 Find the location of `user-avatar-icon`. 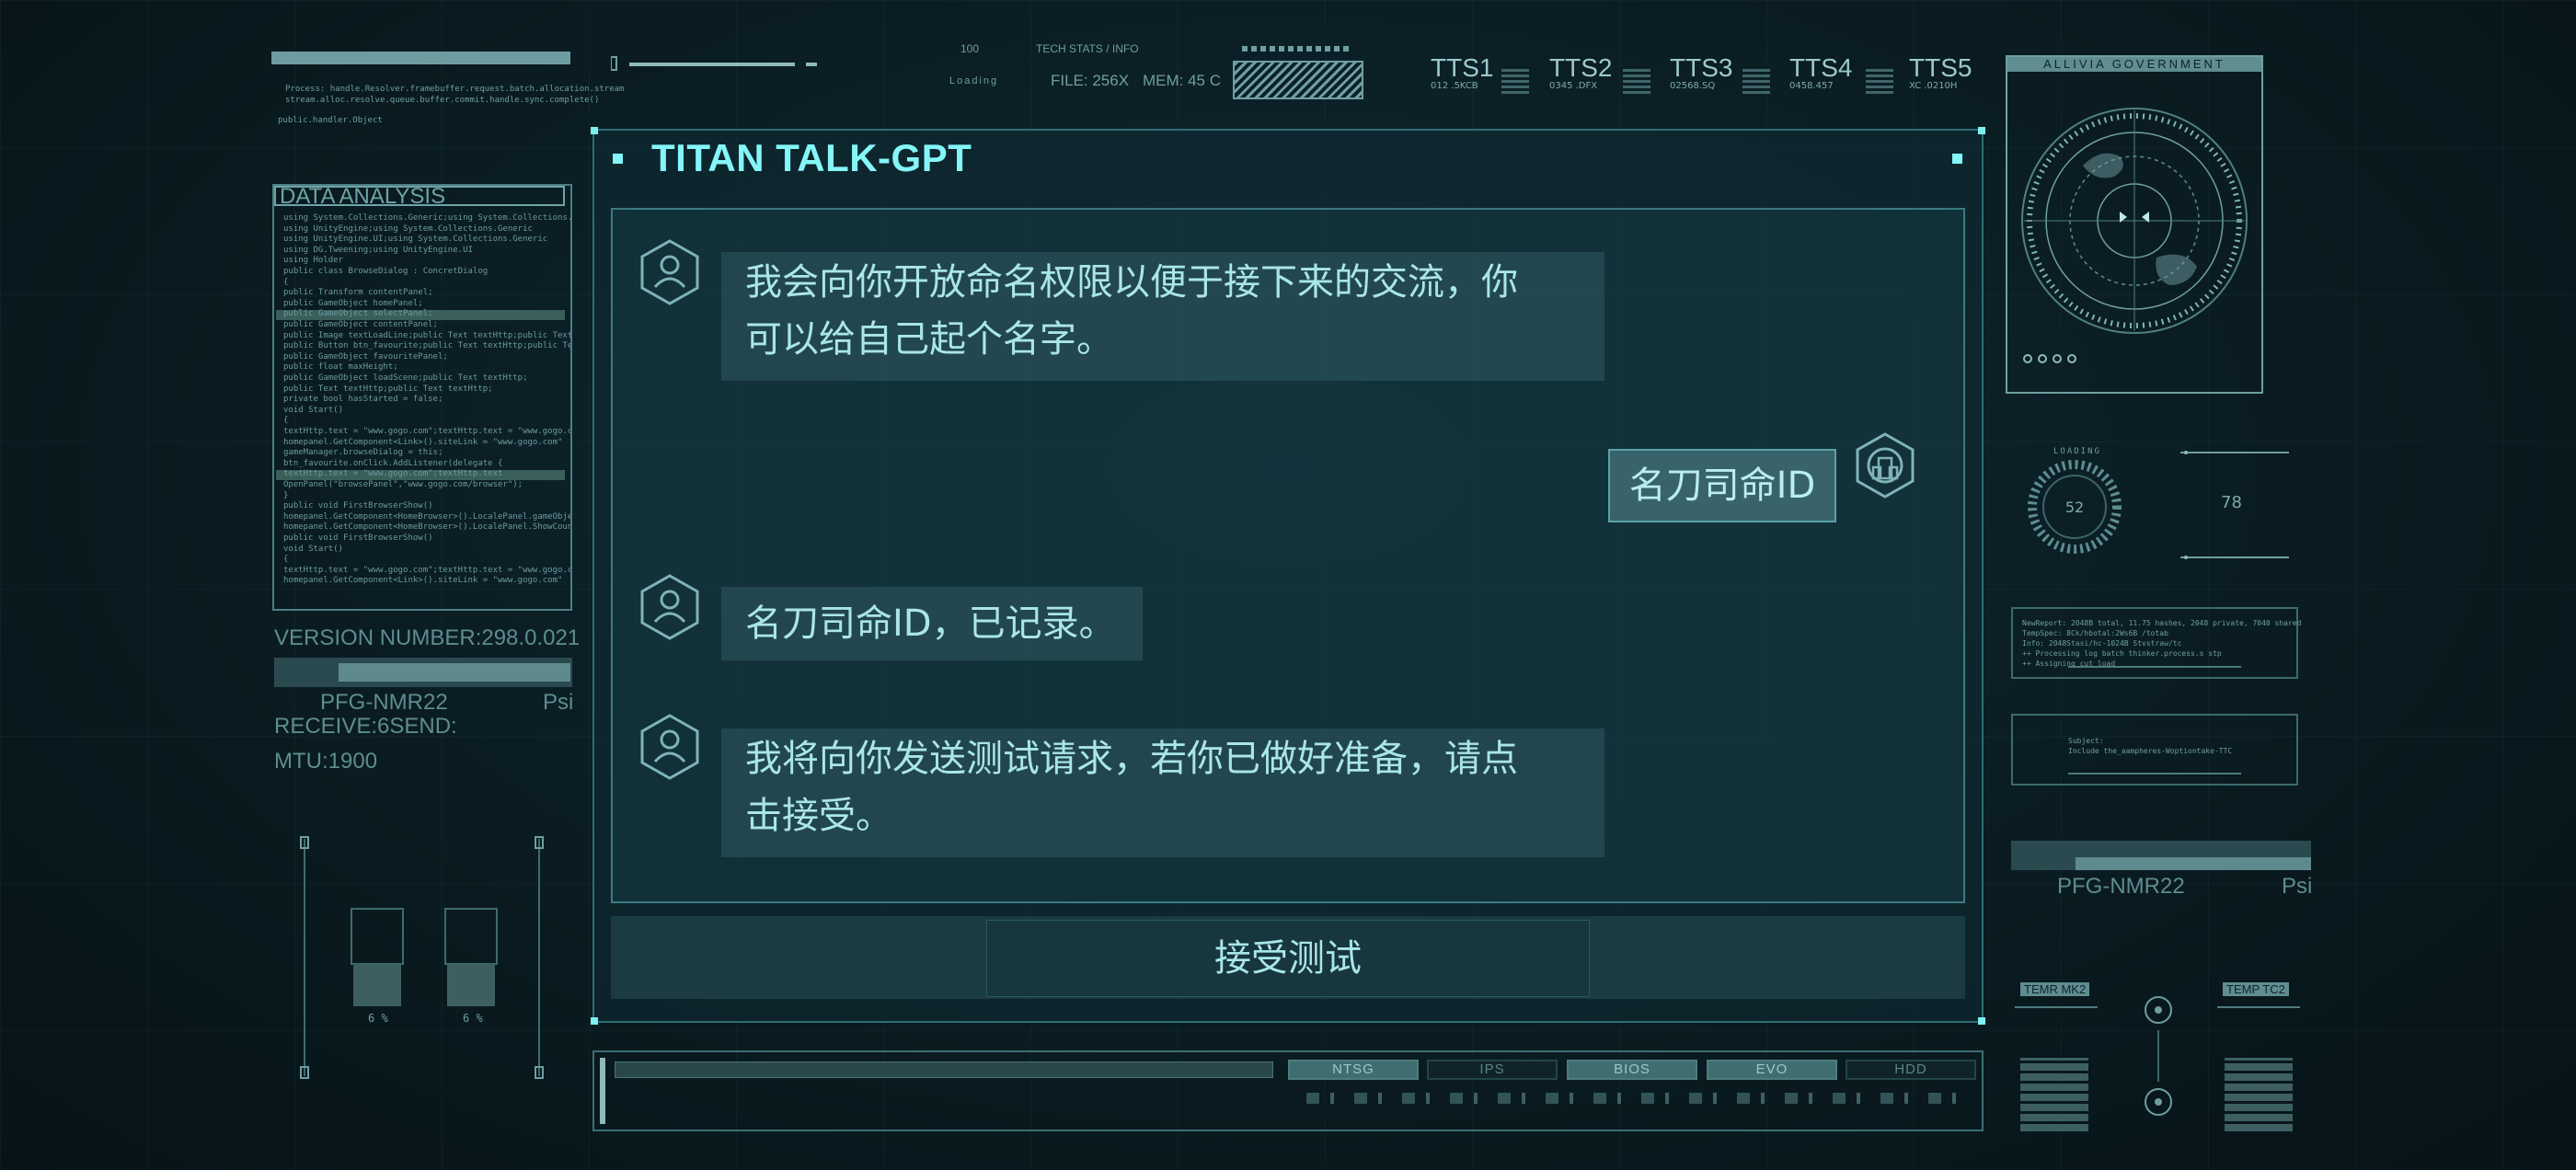

user-avatar-icon is located at coordinates (1886, 465).